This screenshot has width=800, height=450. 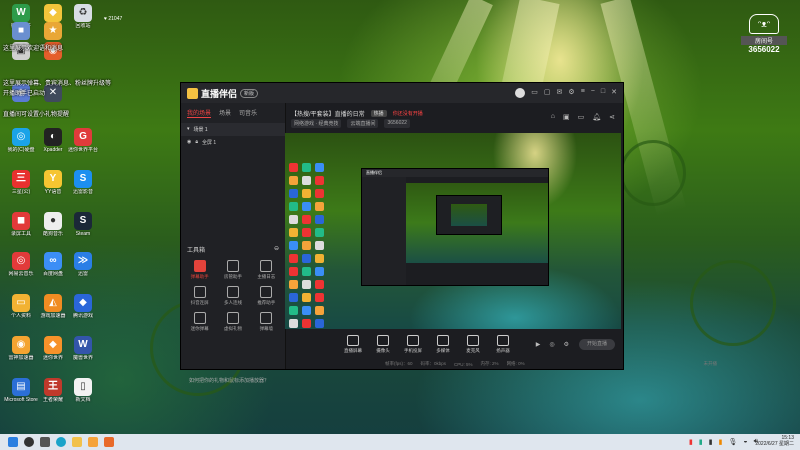 What do you see at coordinates (21, 264) in the screenshot?
I see `desktop-icon: ◎ 网易云音乐` at bounding box center [21, 264].